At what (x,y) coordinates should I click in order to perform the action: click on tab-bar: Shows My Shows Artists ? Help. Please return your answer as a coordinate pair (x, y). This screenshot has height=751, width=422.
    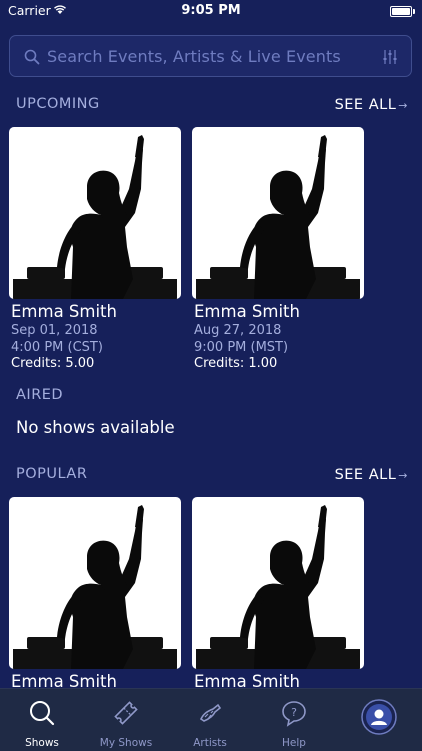
    Looking at the image, I should click on (211, 719).